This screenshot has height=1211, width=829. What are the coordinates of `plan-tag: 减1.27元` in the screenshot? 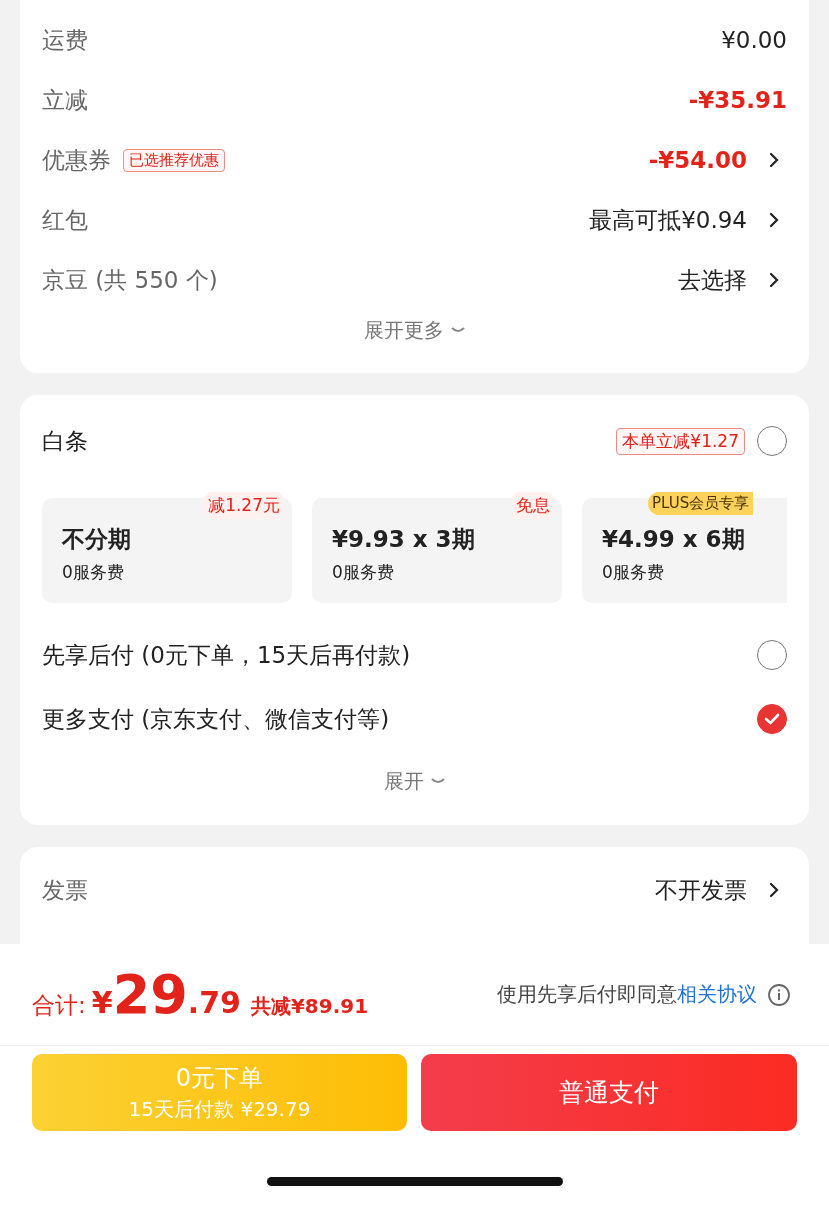 It's located at (244, 505).